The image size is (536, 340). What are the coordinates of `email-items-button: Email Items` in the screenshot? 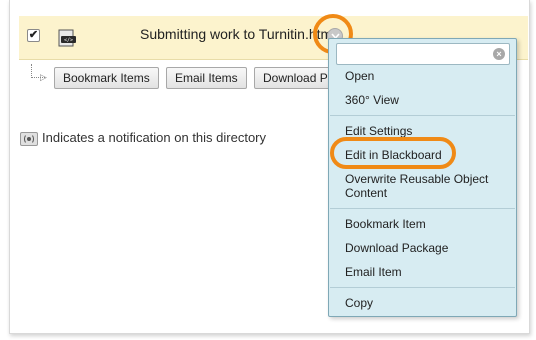 It's located at (206, 78).